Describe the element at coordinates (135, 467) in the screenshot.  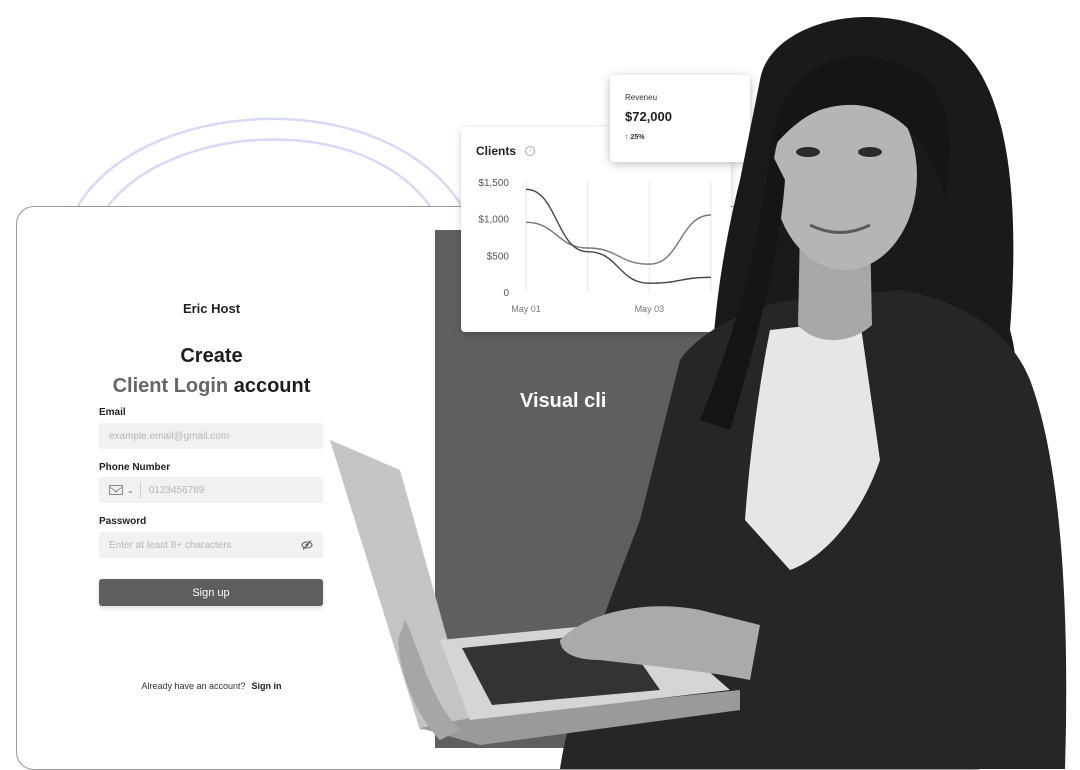
I see `phone-label: Phone Number` at that location.